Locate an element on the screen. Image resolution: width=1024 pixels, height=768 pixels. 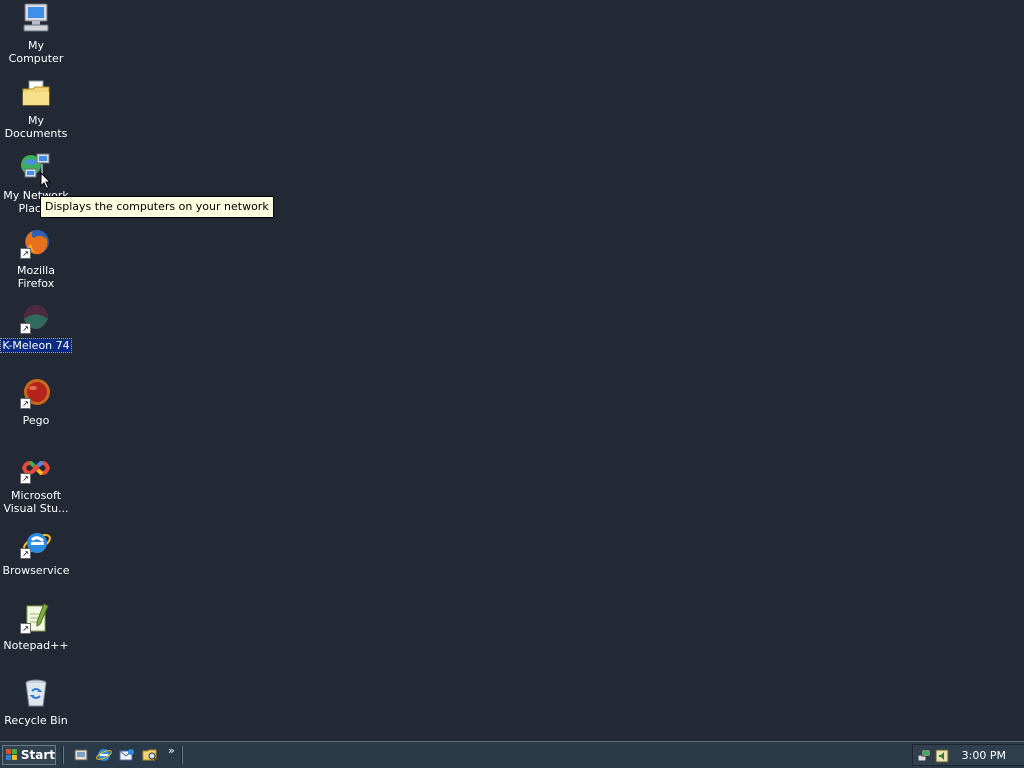
desktop-icon-label: Recycle Bin is located at coordinates (36, 720).